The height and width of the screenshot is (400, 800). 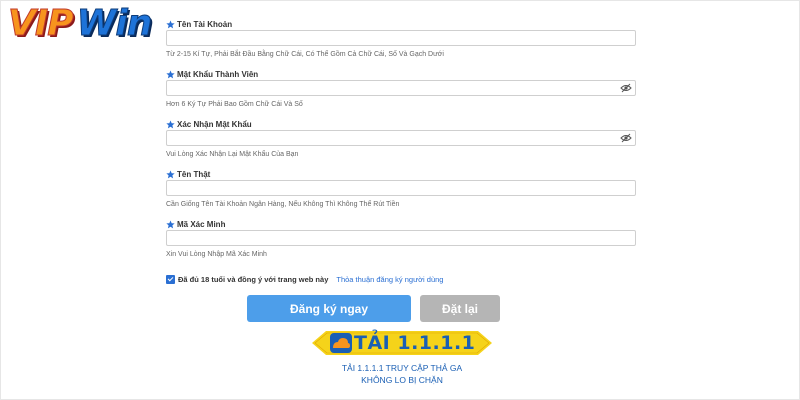 I want to click on logo-win-text: Win, so click(x=114, y=24).